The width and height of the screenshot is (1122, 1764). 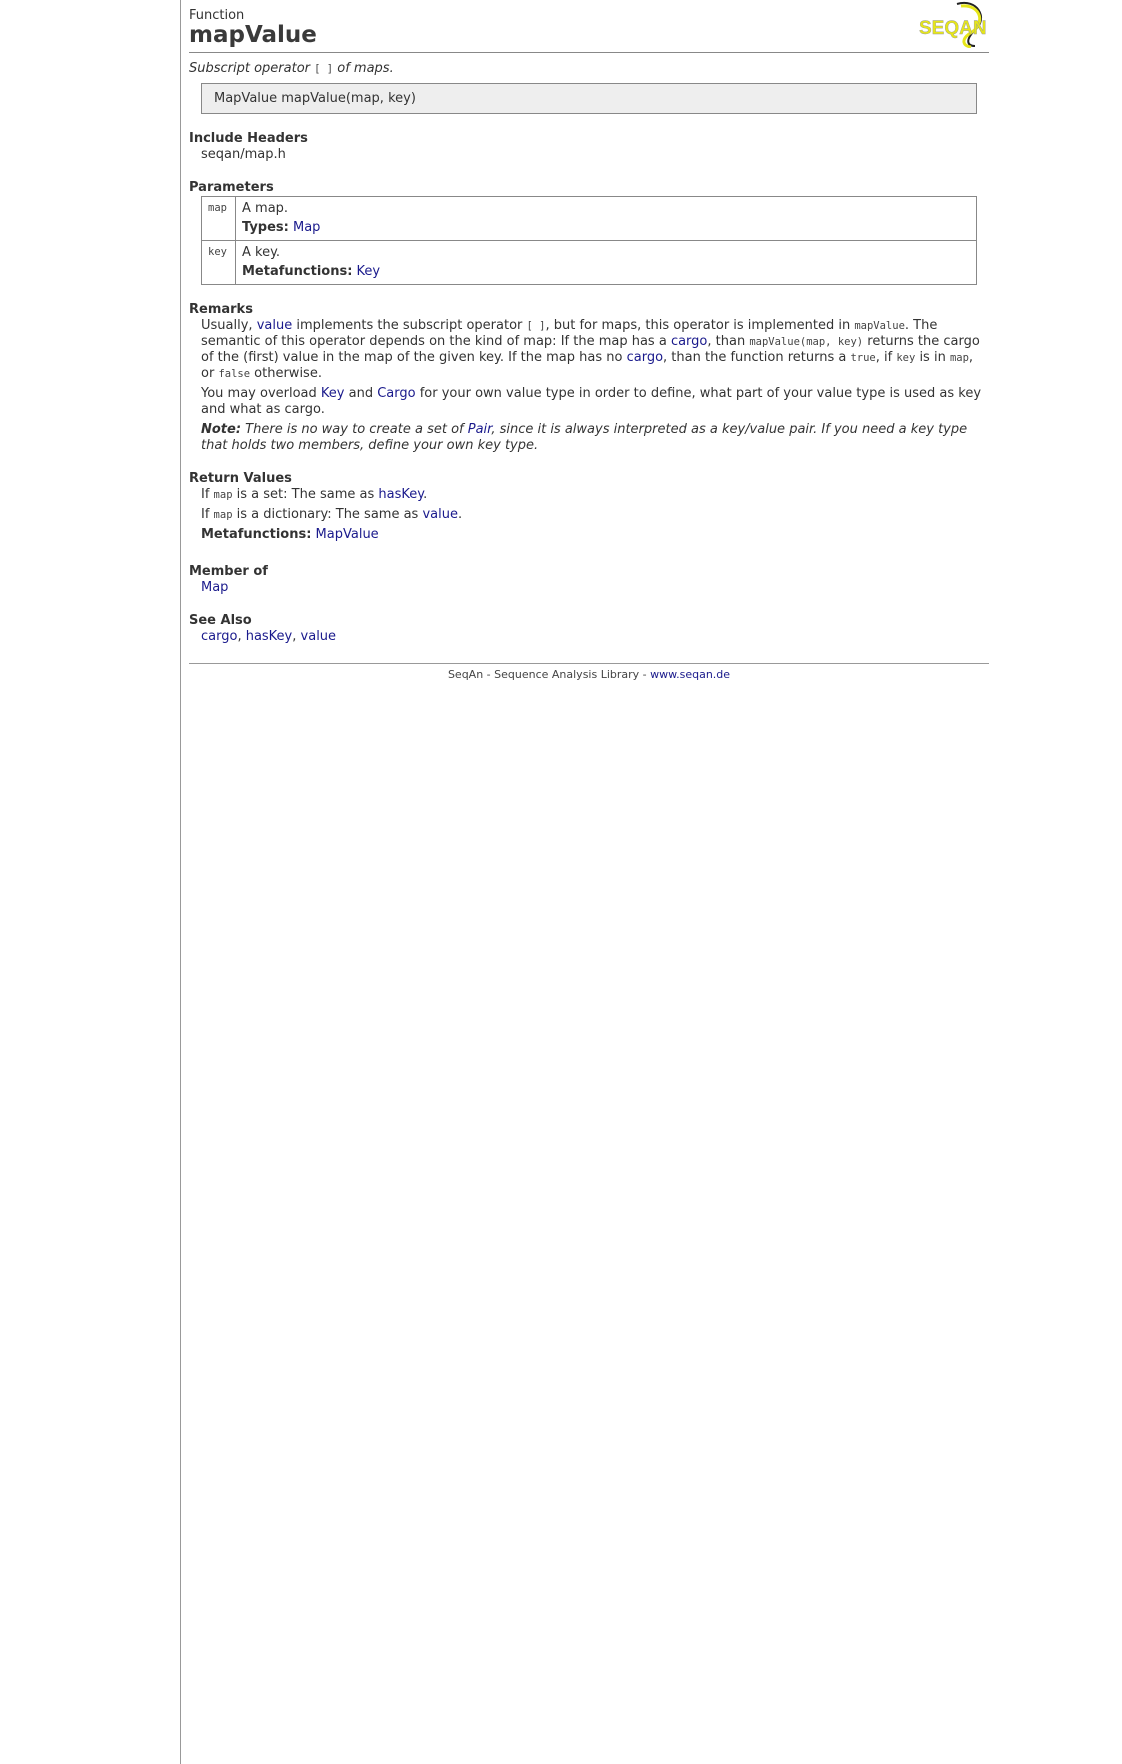 I want to click on function-signature: MapValue mapValue(map, key), so click(x=589, y=98).